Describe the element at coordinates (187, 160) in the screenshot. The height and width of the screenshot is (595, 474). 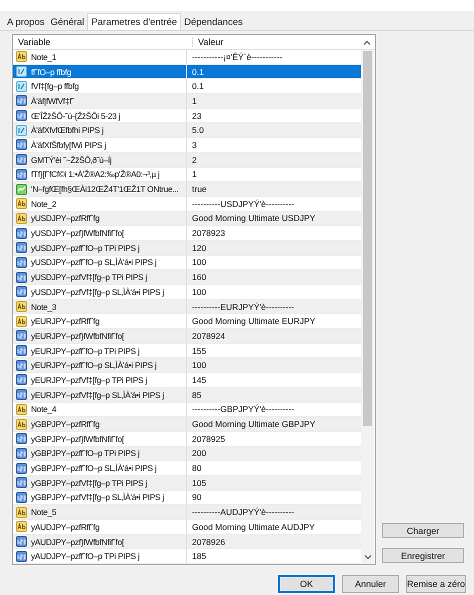
I see `table-row: GMTÝ'èi ˜~ŽžŠÔ‚ð˜ú–Íj 2` at that location.